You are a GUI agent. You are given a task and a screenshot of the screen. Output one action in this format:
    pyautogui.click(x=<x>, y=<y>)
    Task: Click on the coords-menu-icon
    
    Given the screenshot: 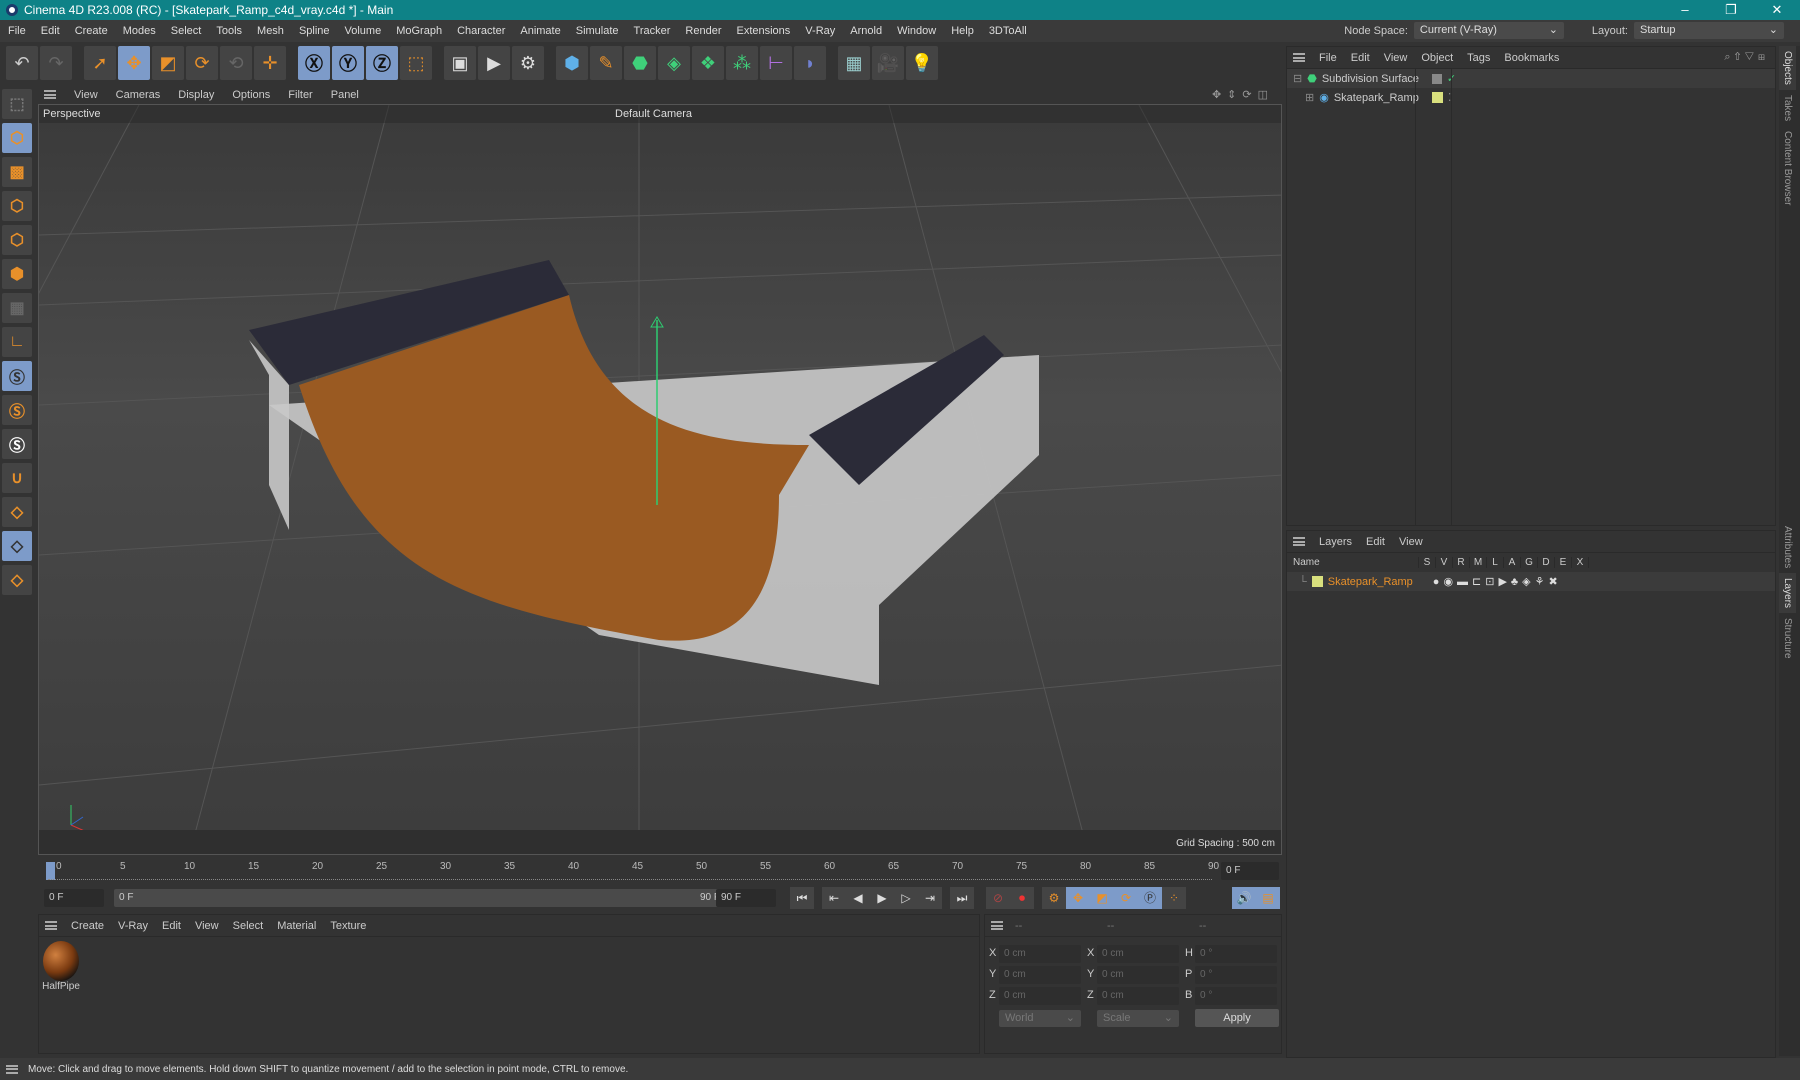 What is the action you would take?
    pyautogui.click(x=997, y=925)
    